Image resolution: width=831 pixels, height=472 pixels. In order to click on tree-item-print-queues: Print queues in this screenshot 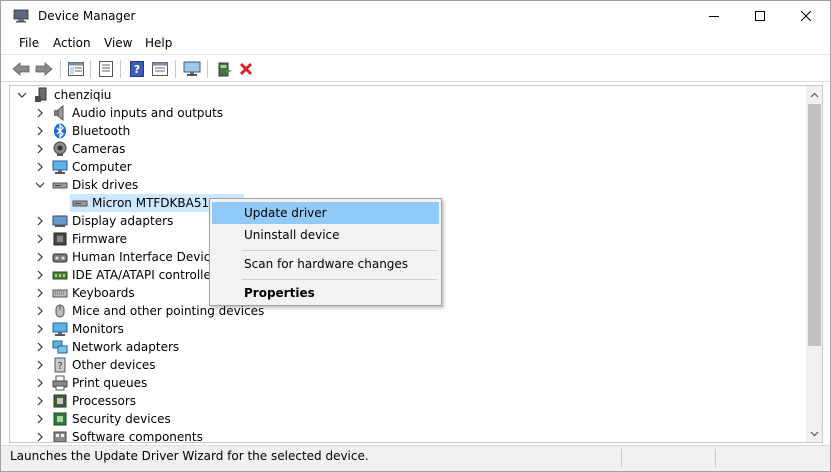, I will do `click(90, 383)`.